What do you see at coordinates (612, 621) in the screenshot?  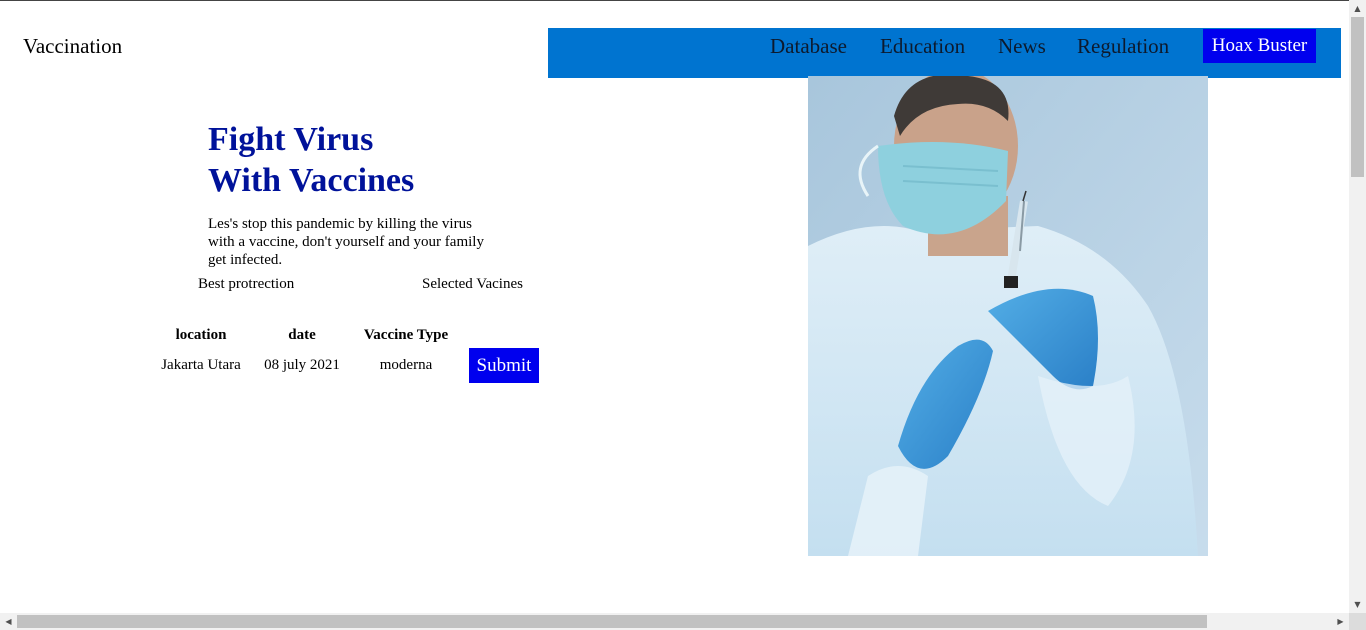 I see `horizontal-scroll-thumb` at bounding box center [612, 621].